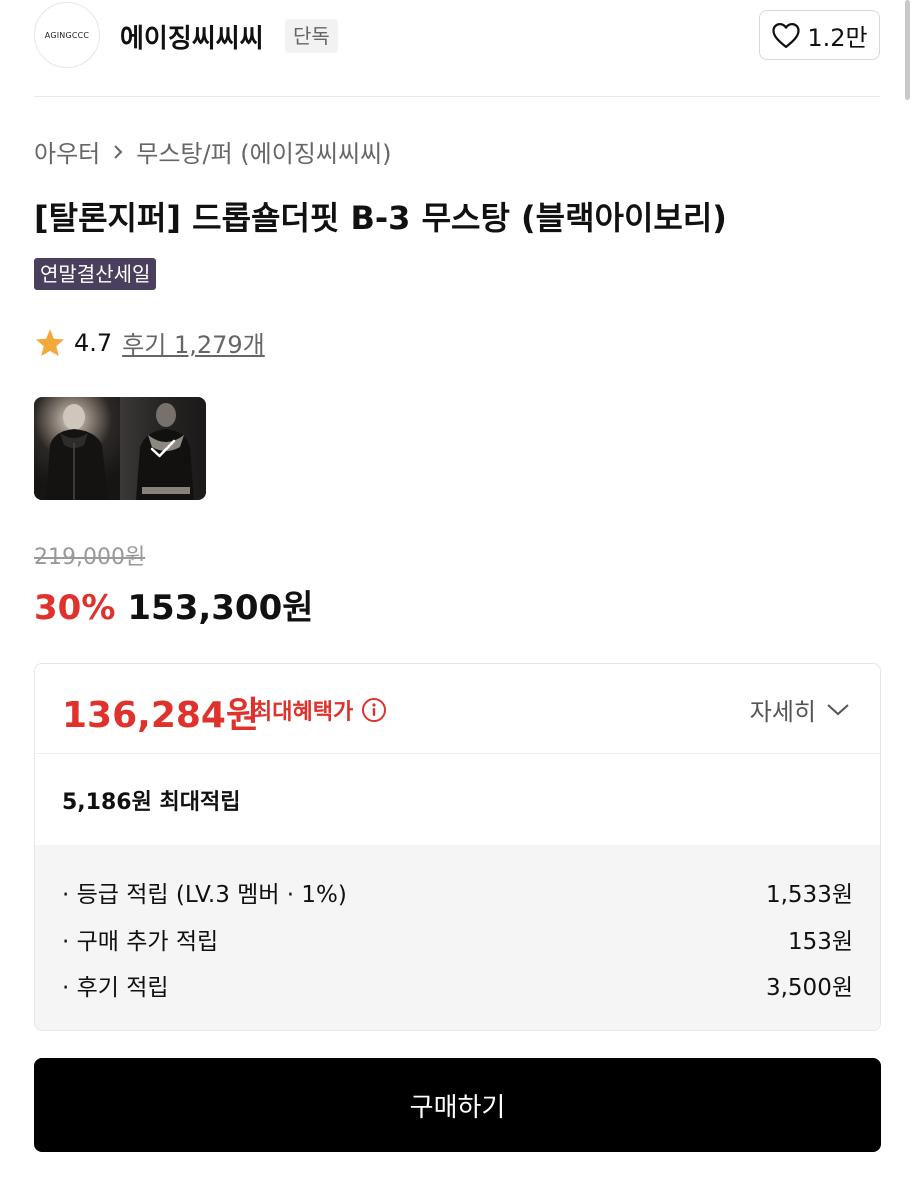 This screenshot has height=1200, width=916. I want to click on point-label: · 구매 추가 적립, so click(140, 942).